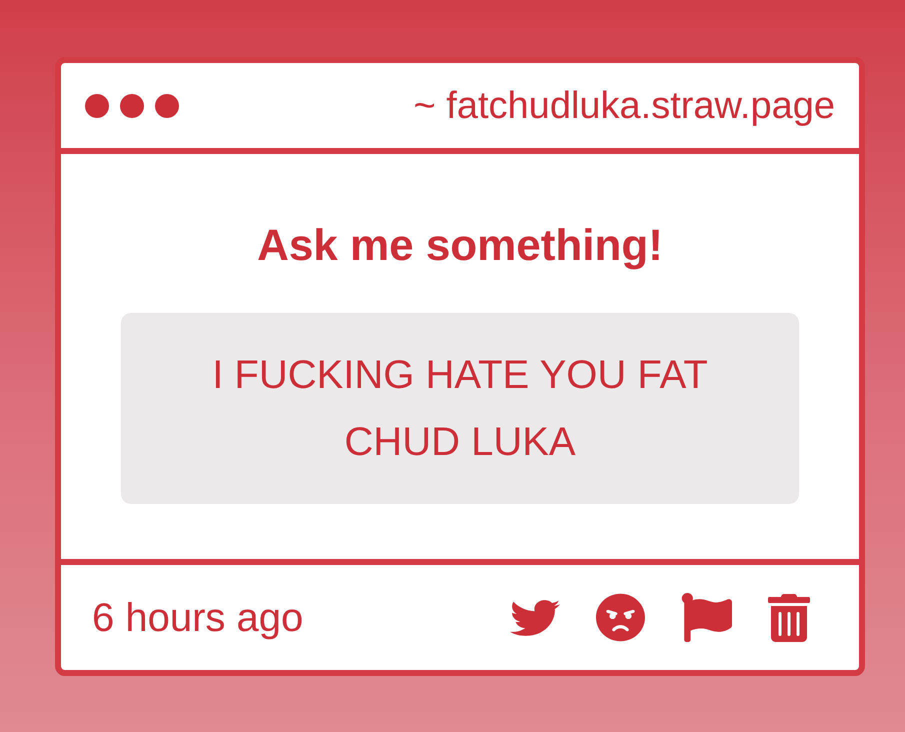  What do you see at coordinates (624, 106) in the screenshot?
I see `page-address: ~ fatchudluka.straw.page` at bounding box center [624, 106].